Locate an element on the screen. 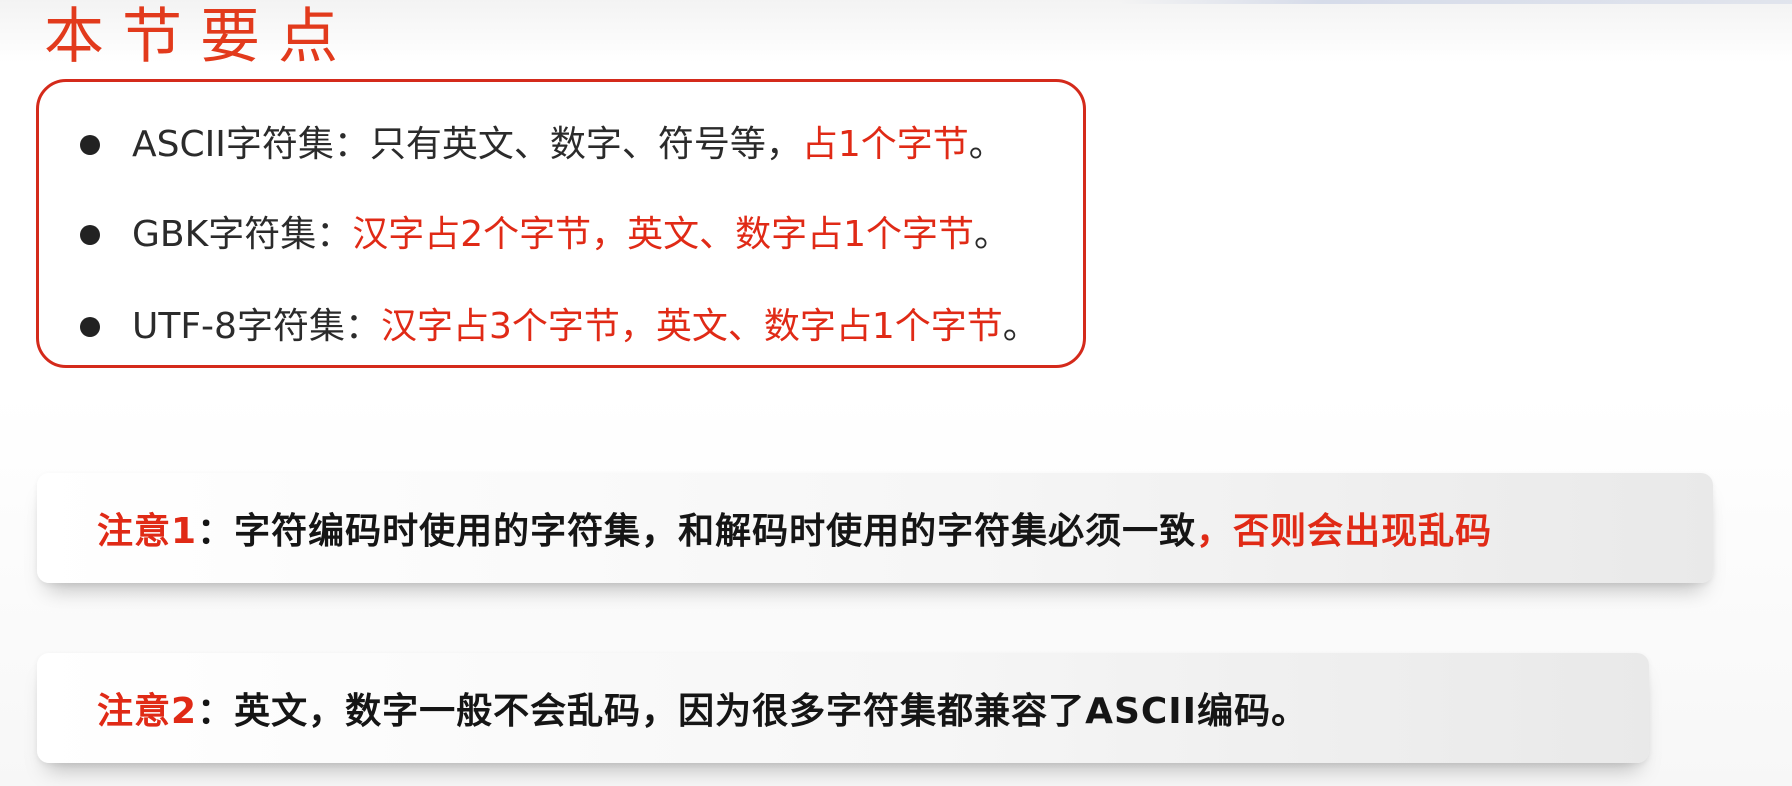 The height and width of the screenshot is (786, 1792). note-card-1: 注意1：字符编码时使用的字符集，和解码时使用的字符集必须一致，否则会出现乱码 is located at coordinates (875, 528).